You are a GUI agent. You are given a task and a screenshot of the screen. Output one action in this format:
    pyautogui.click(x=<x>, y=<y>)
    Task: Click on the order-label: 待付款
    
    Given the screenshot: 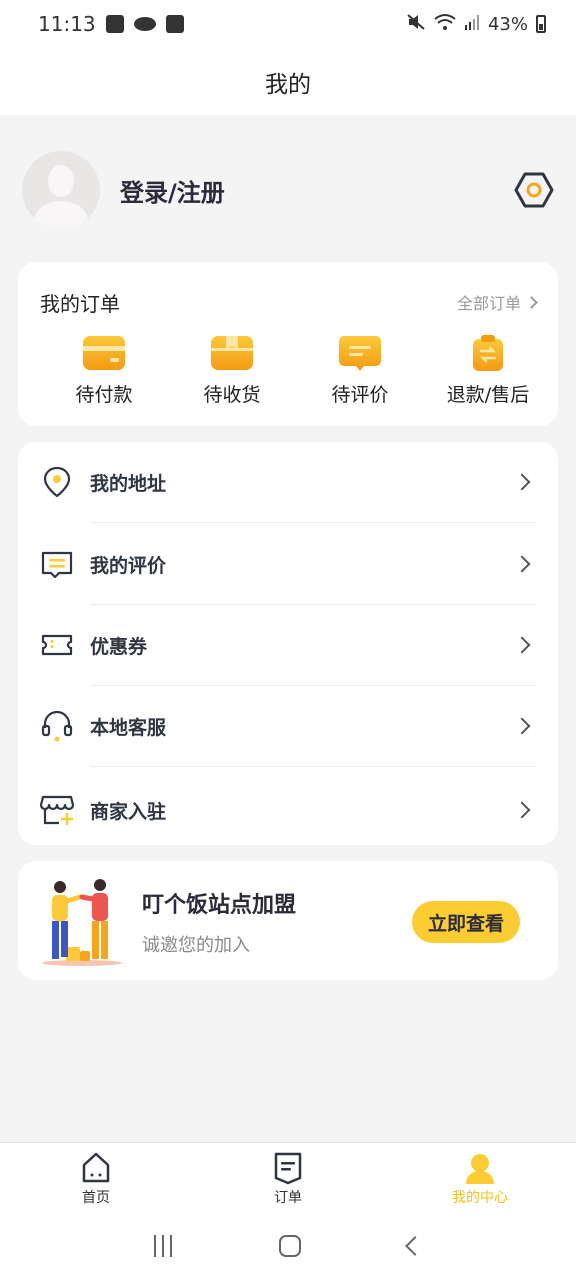 What is the action you would take?
    pyautogui.click(x=104, y=395)
    